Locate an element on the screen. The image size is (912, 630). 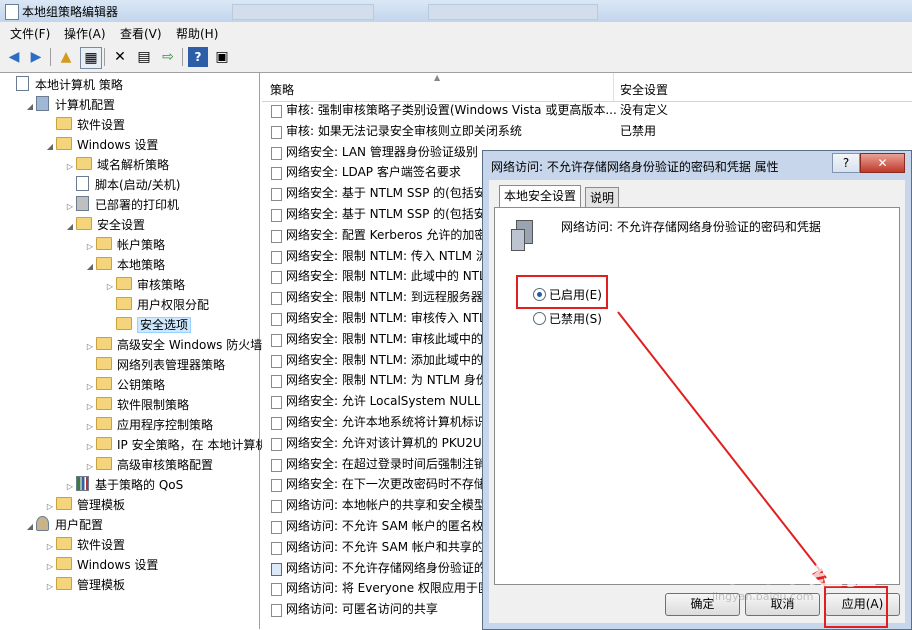
annotation-arrow is located at coordinates (722, 449).